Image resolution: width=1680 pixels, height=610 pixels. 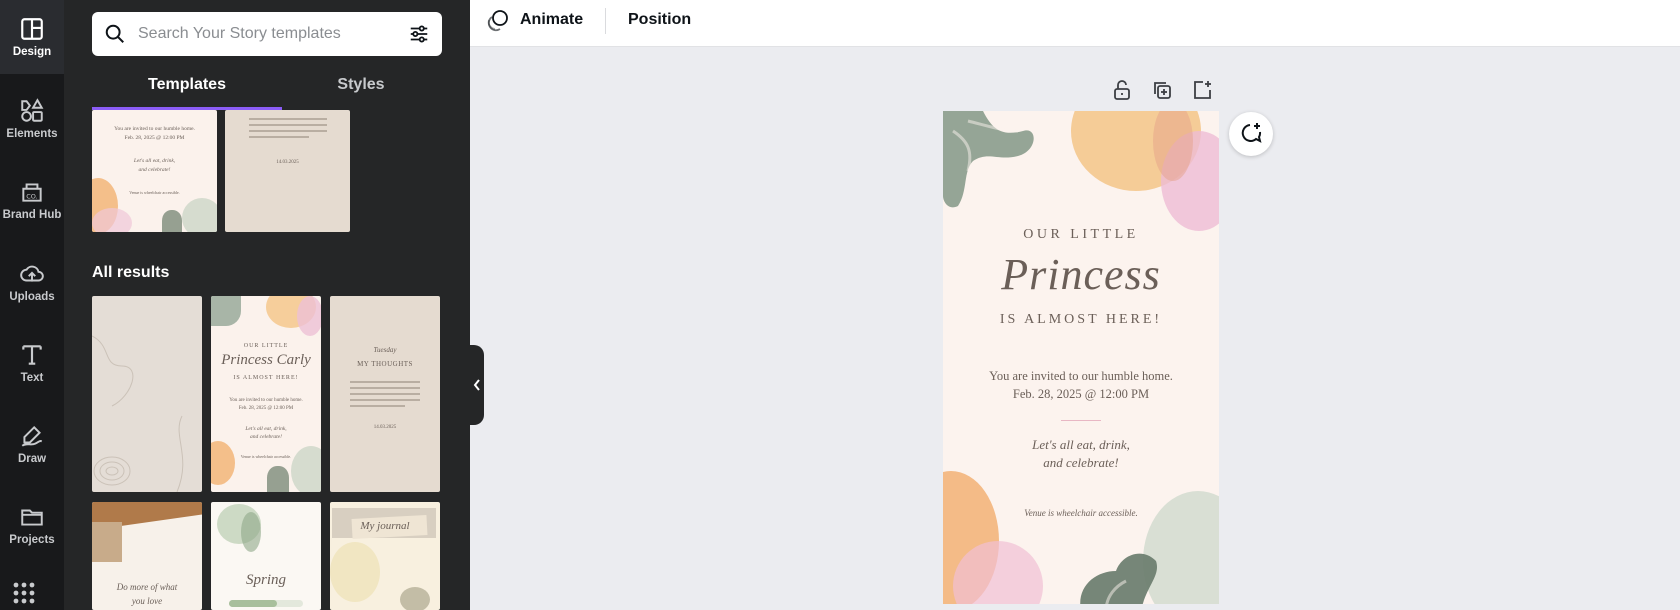 What do you see at coordinates (32, 436) in the screenshot?
I see `draw-icon` at bounding box center [32, 436].